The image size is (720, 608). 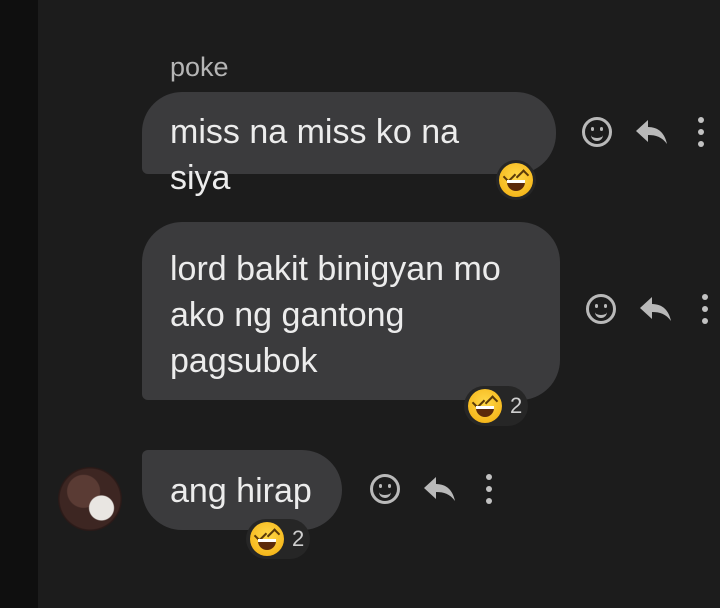 I want to click on message-text-line: ako ng gantong, so click(x=287, y=315).